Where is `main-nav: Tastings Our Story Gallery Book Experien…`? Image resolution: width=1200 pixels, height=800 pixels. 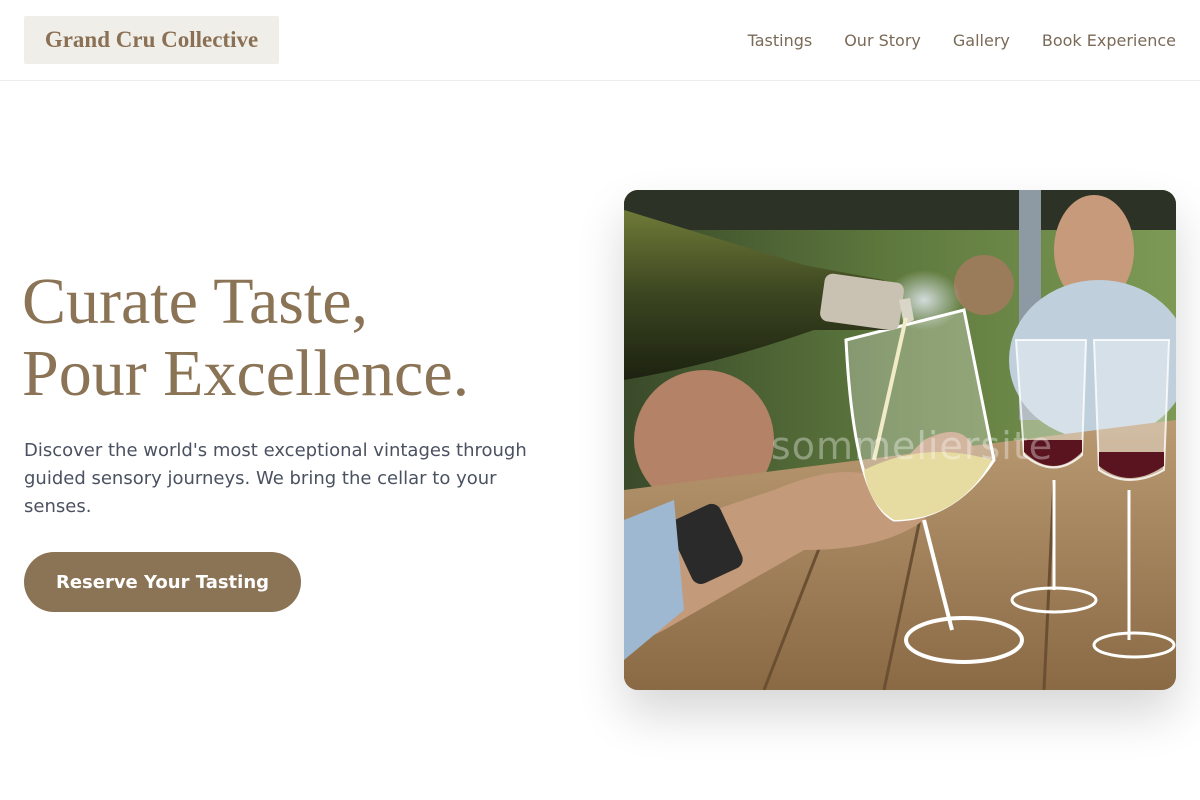 main-nav: Tastings Our Story Gallery Book Experien… is located at coordinates (962, 40).